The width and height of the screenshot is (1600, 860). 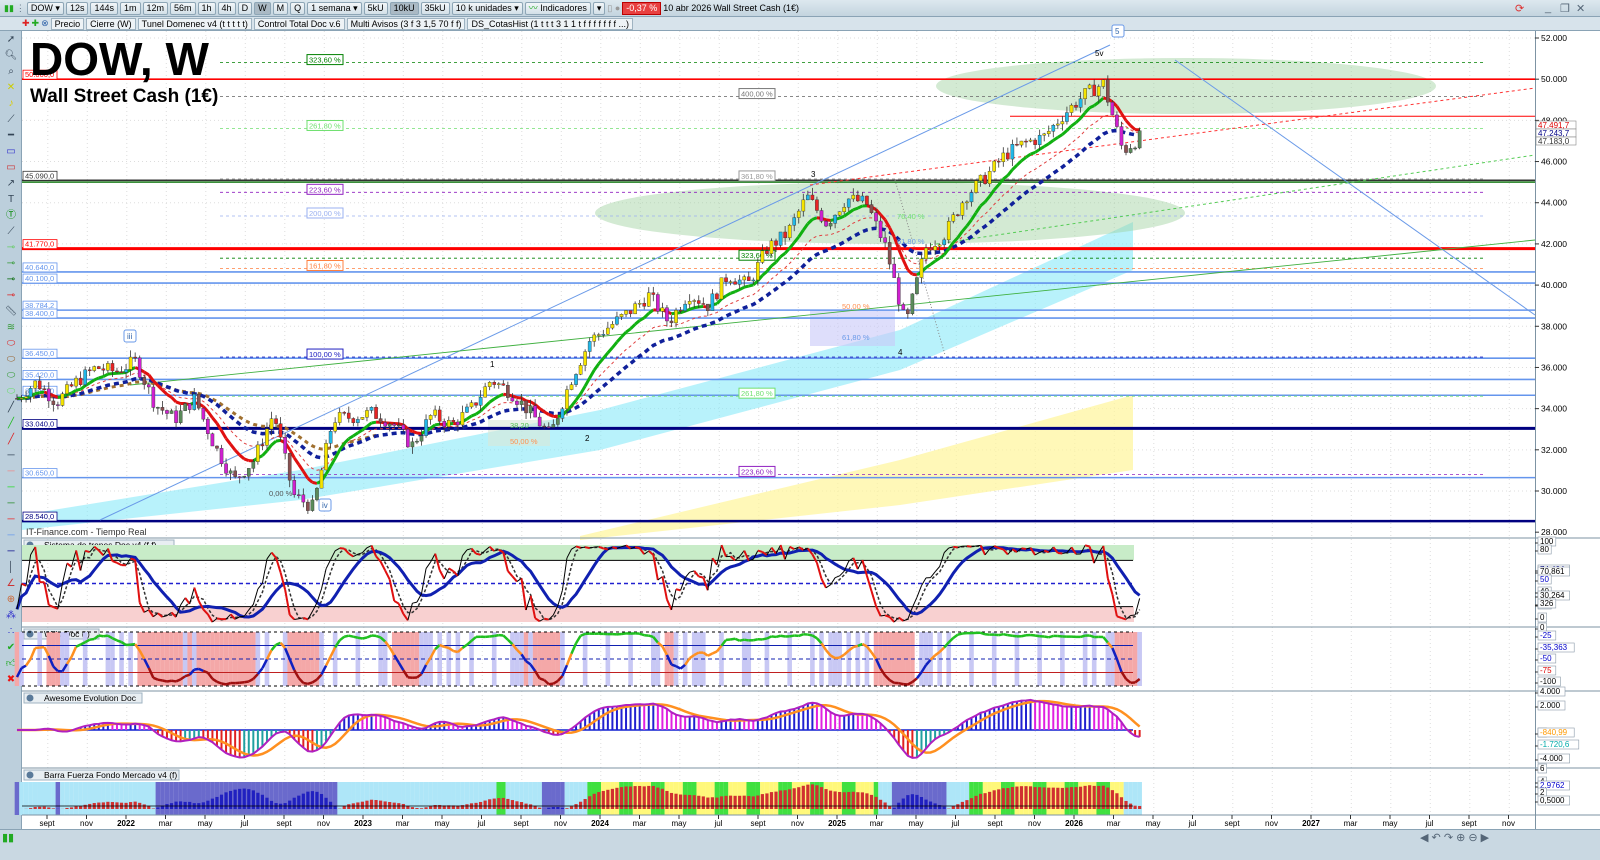 I want to click on panel-axis-label: 0, so click(x=1542, y=617).